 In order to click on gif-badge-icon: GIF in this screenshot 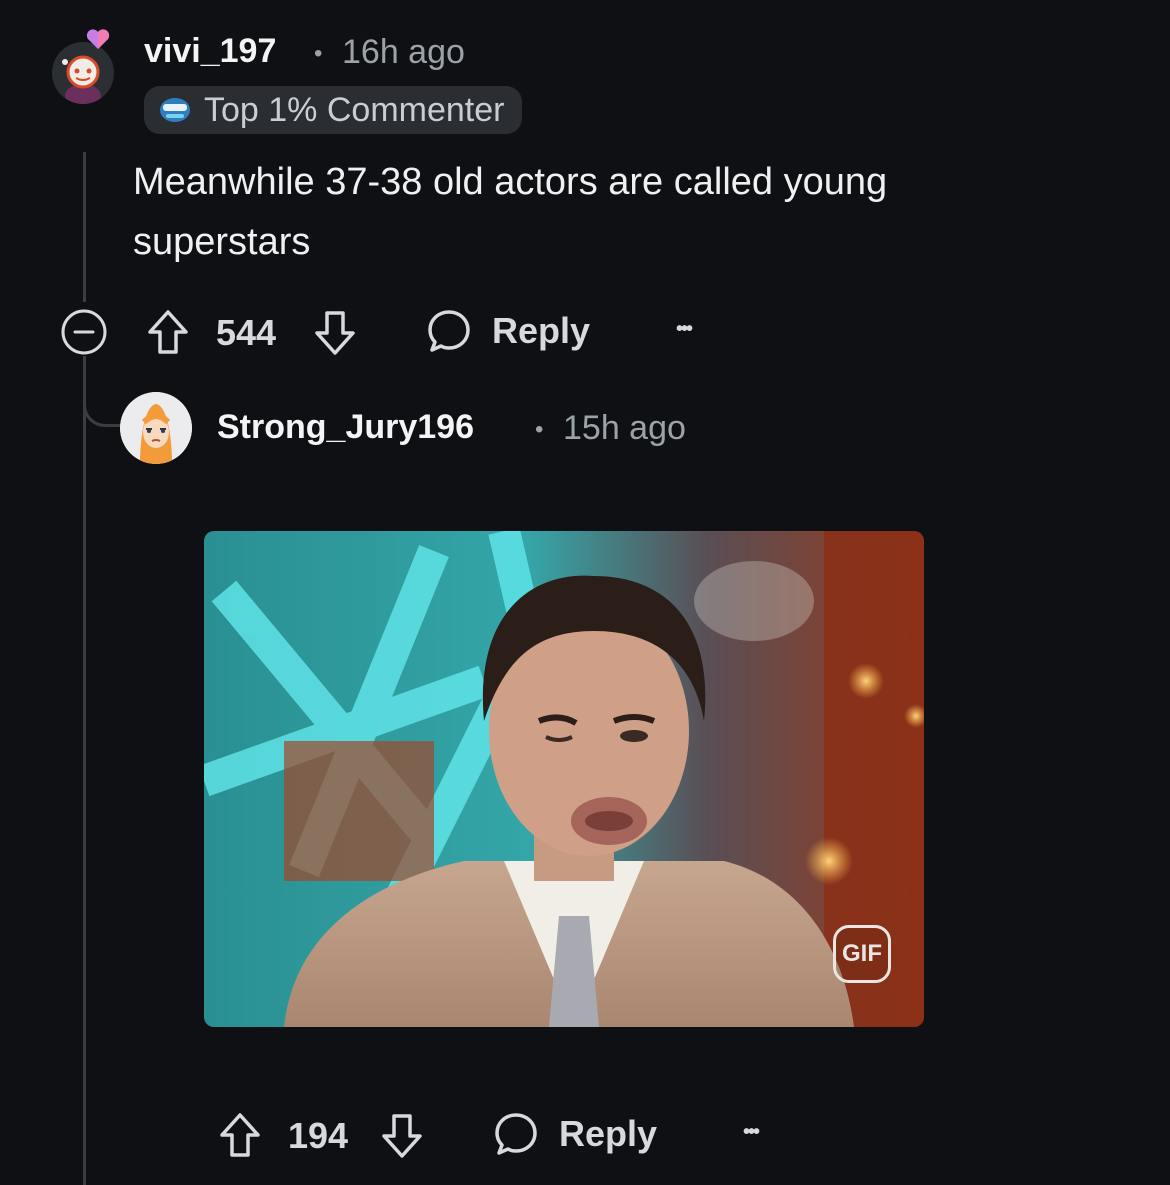, I will do `click(862, 954)`.